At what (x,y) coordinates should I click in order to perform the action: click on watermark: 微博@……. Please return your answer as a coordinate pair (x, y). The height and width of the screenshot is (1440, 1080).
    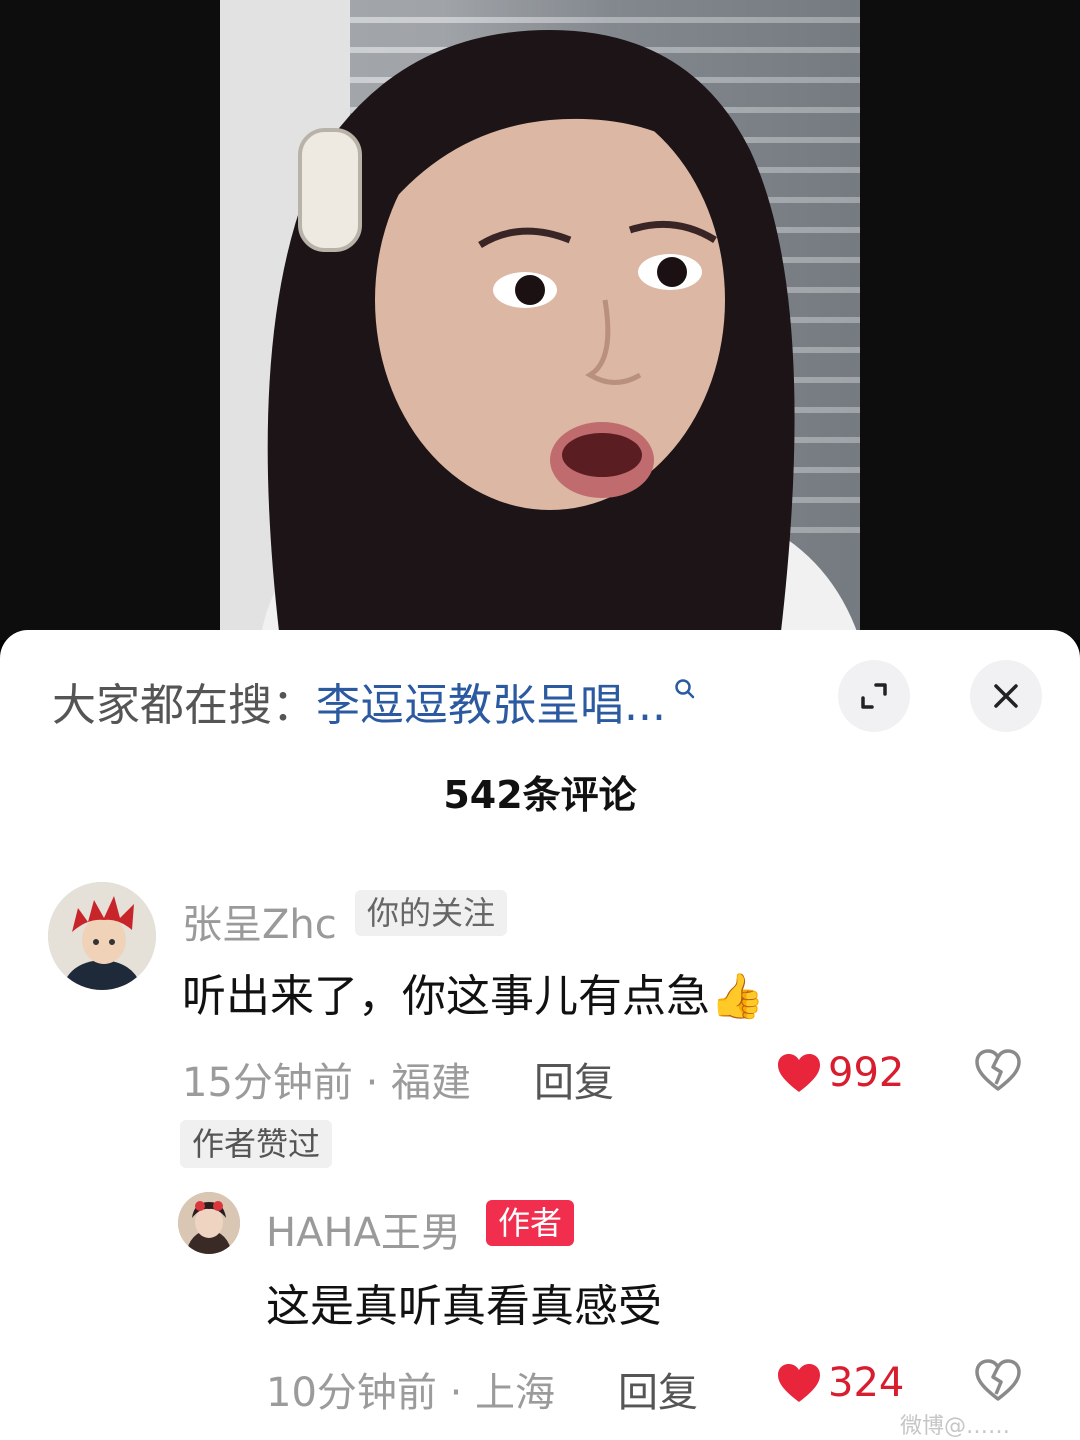
    Looking at the image, I should click on (955, 1426).